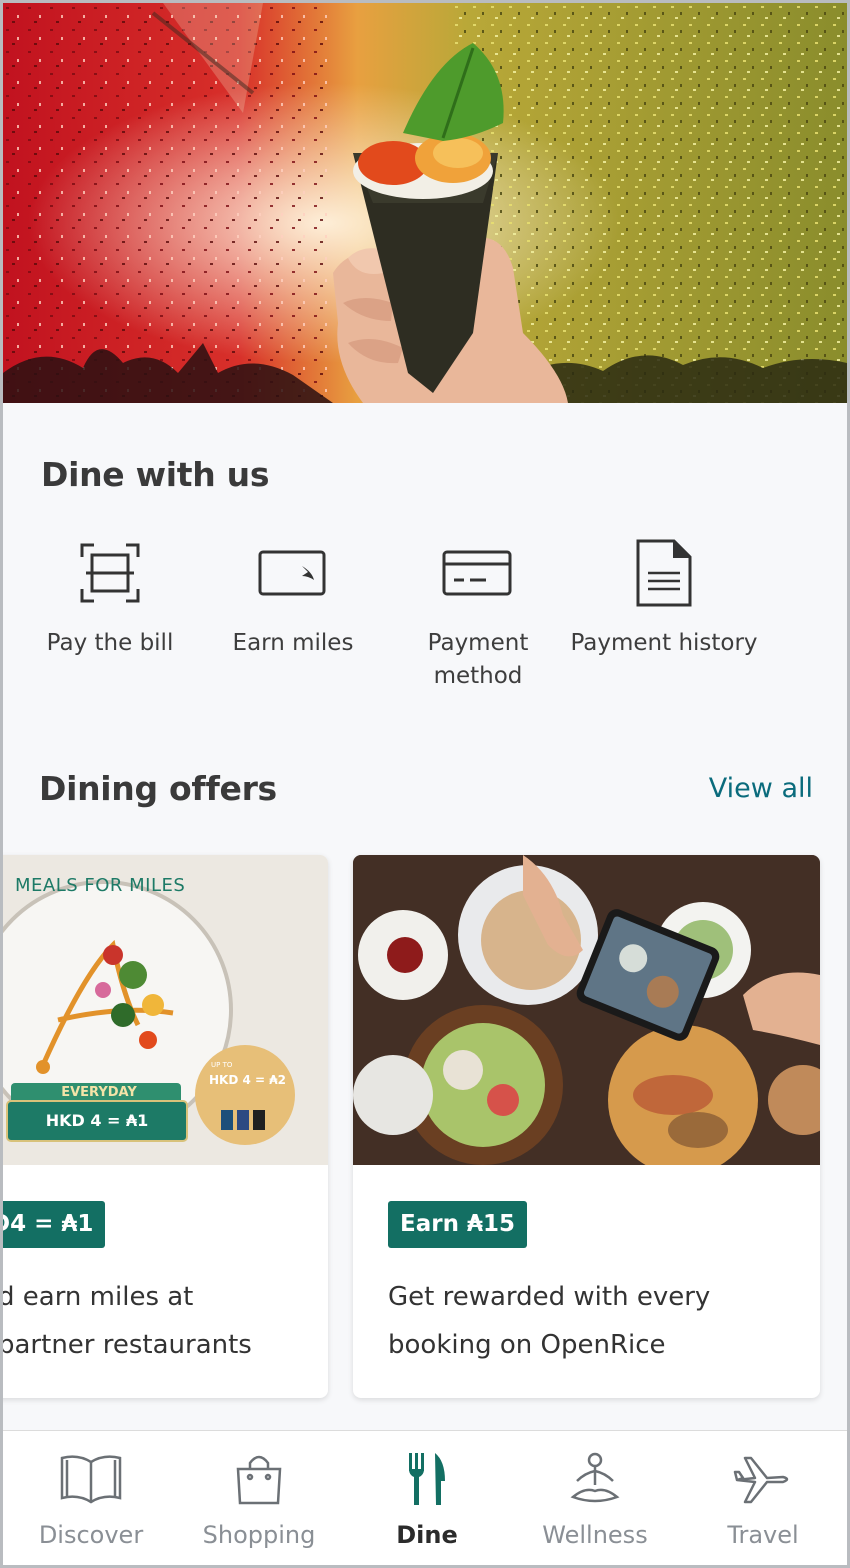 This screenshot has width=850, height=1568. I want to click on tab-label: Travel, so click(763, 1535).